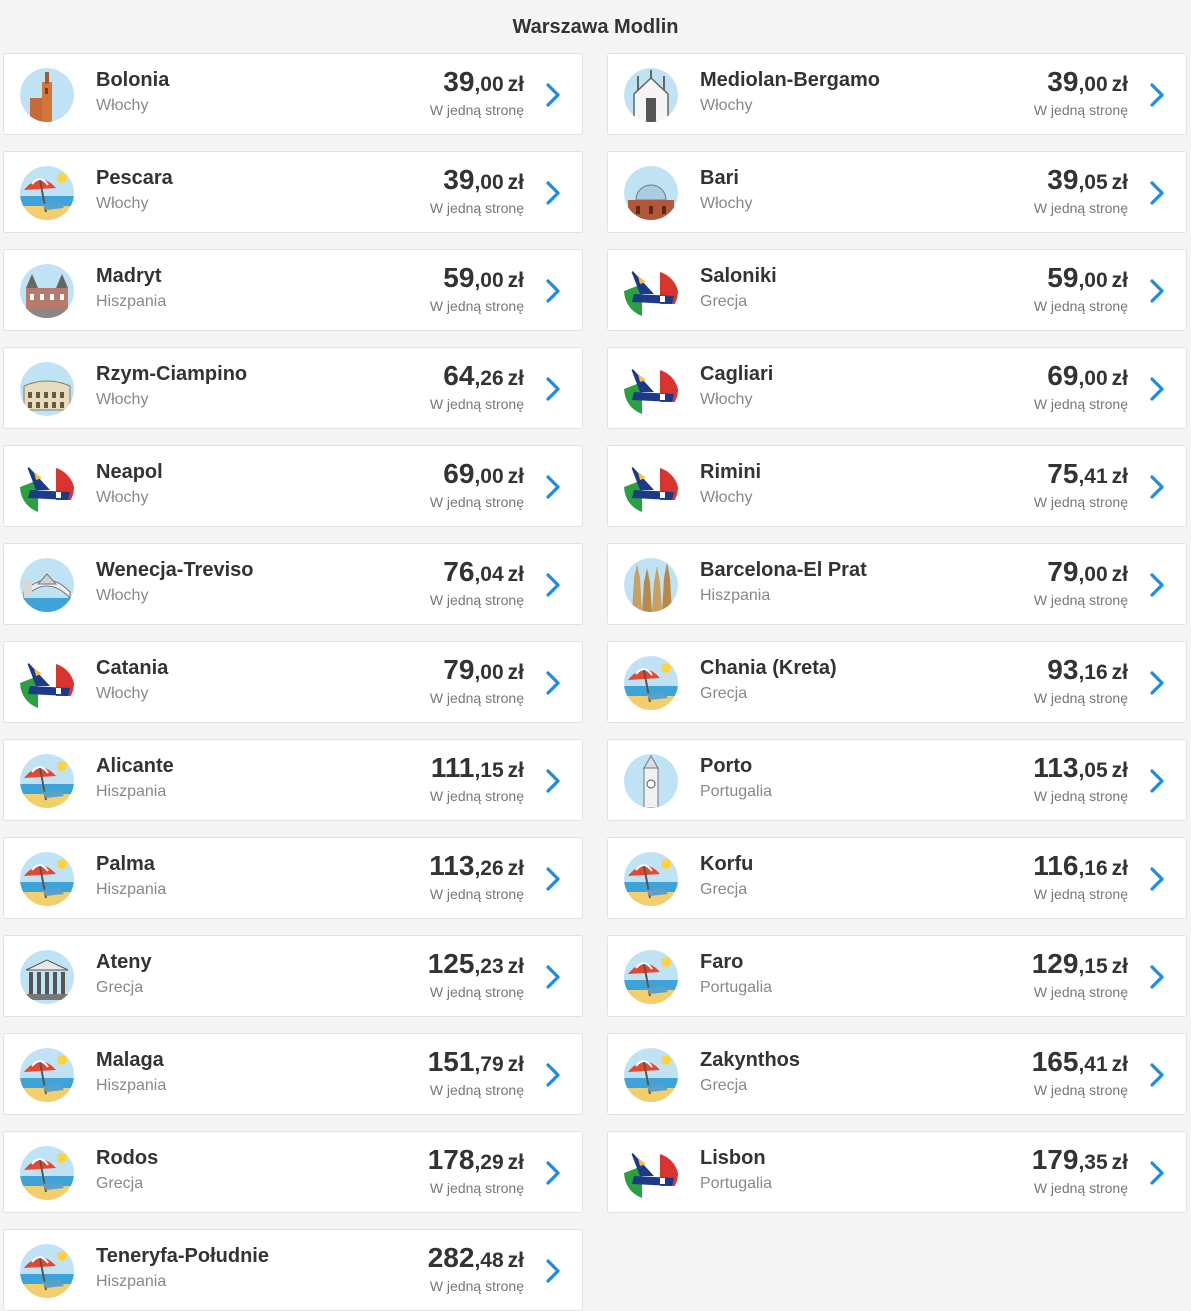 The height and width of the screenshot is (1311, 1191). Describe the element at coordinates (595, 27) in the screenshot. I see `origin-airport-title: Warszawa Modlin` at that location.